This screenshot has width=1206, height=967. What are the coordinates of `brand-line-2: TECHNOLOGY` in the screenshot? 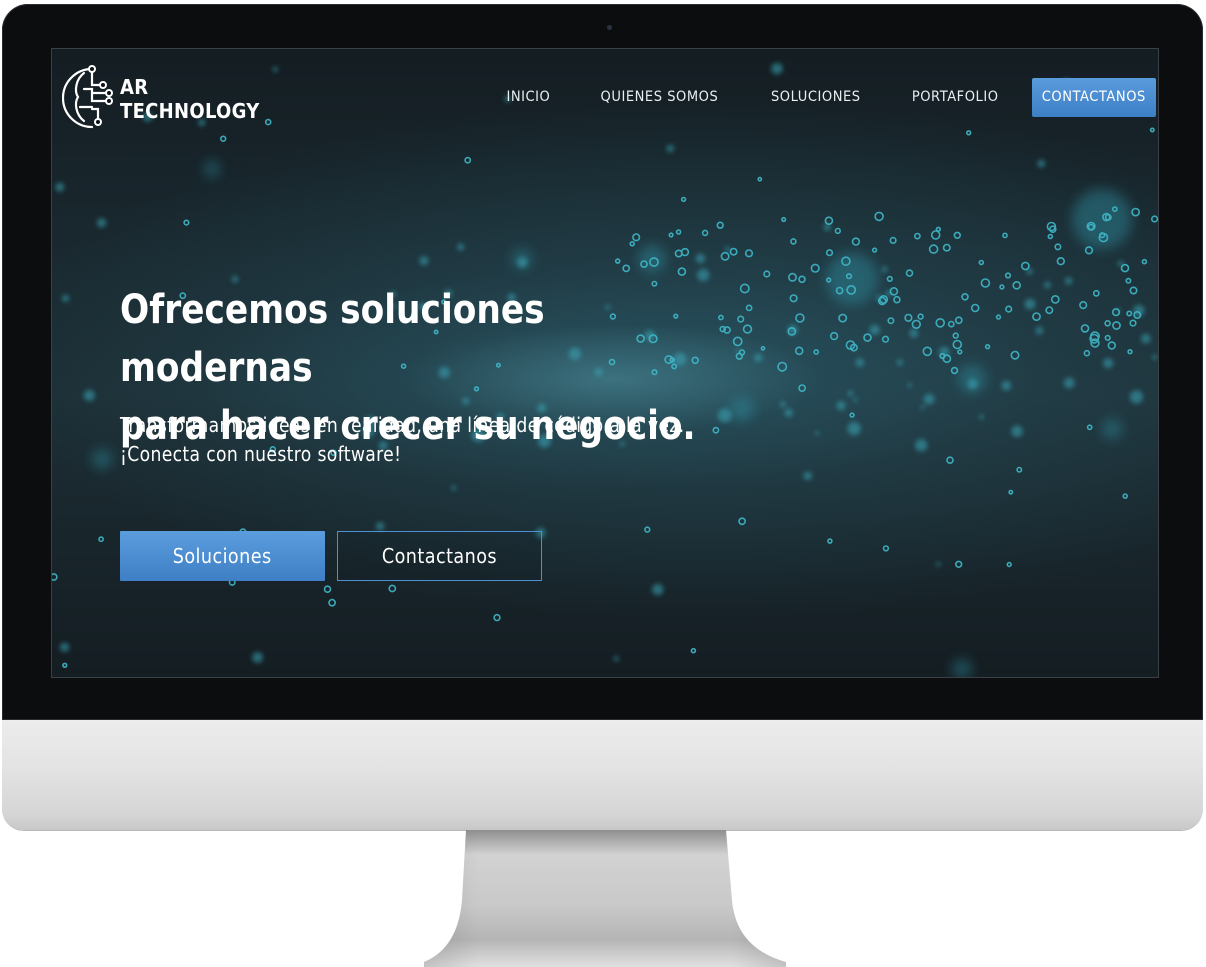 It's located at (190, 111).